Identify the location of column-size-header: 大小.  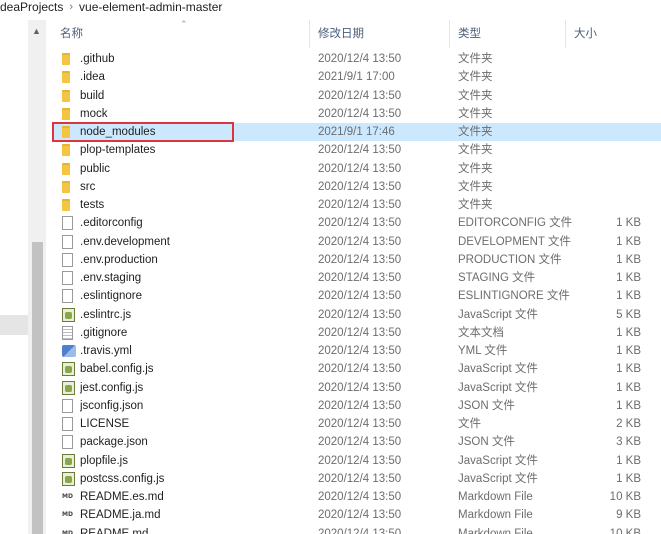
(613, 34).